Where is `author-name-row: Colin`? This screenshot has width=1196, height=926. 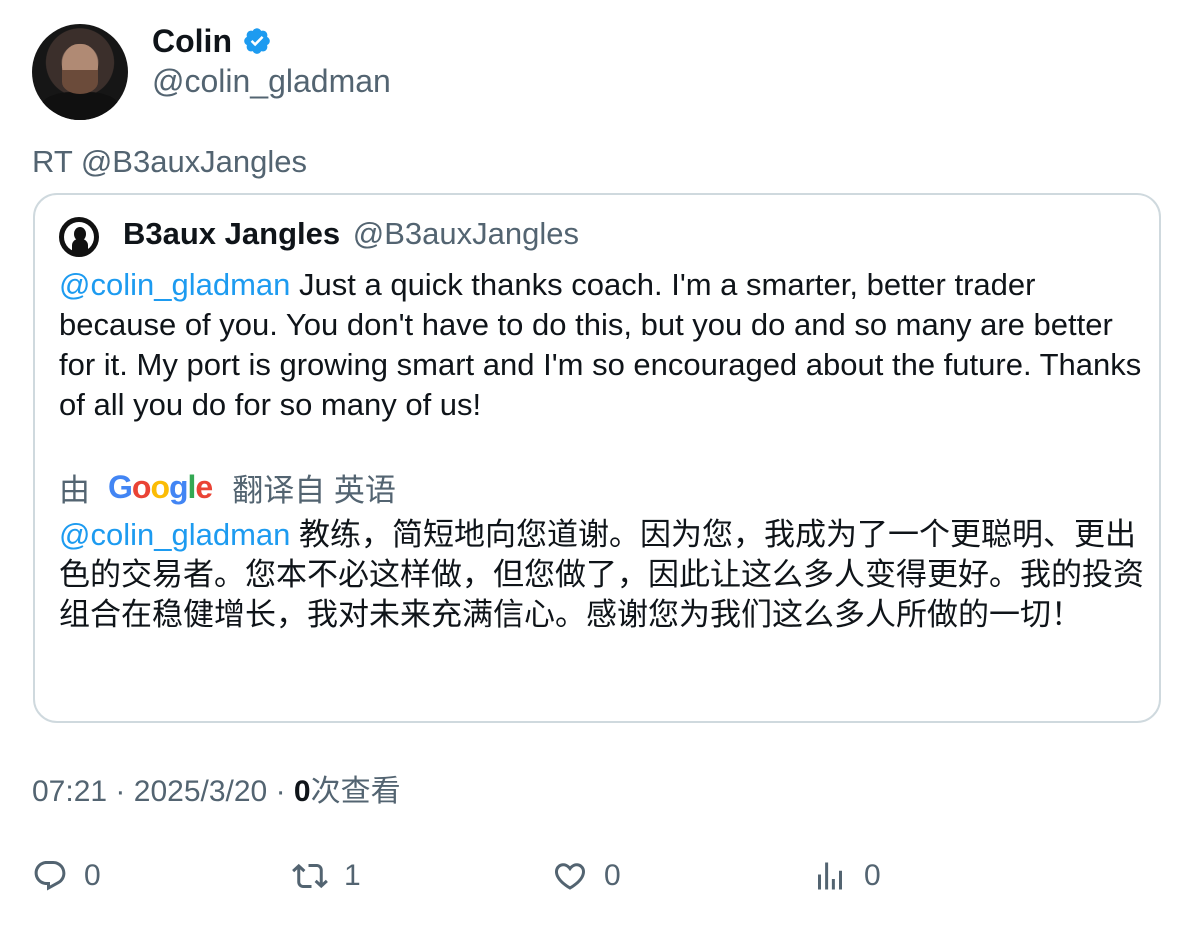 author-name-row: Colin is located at coordinates (212, 41).